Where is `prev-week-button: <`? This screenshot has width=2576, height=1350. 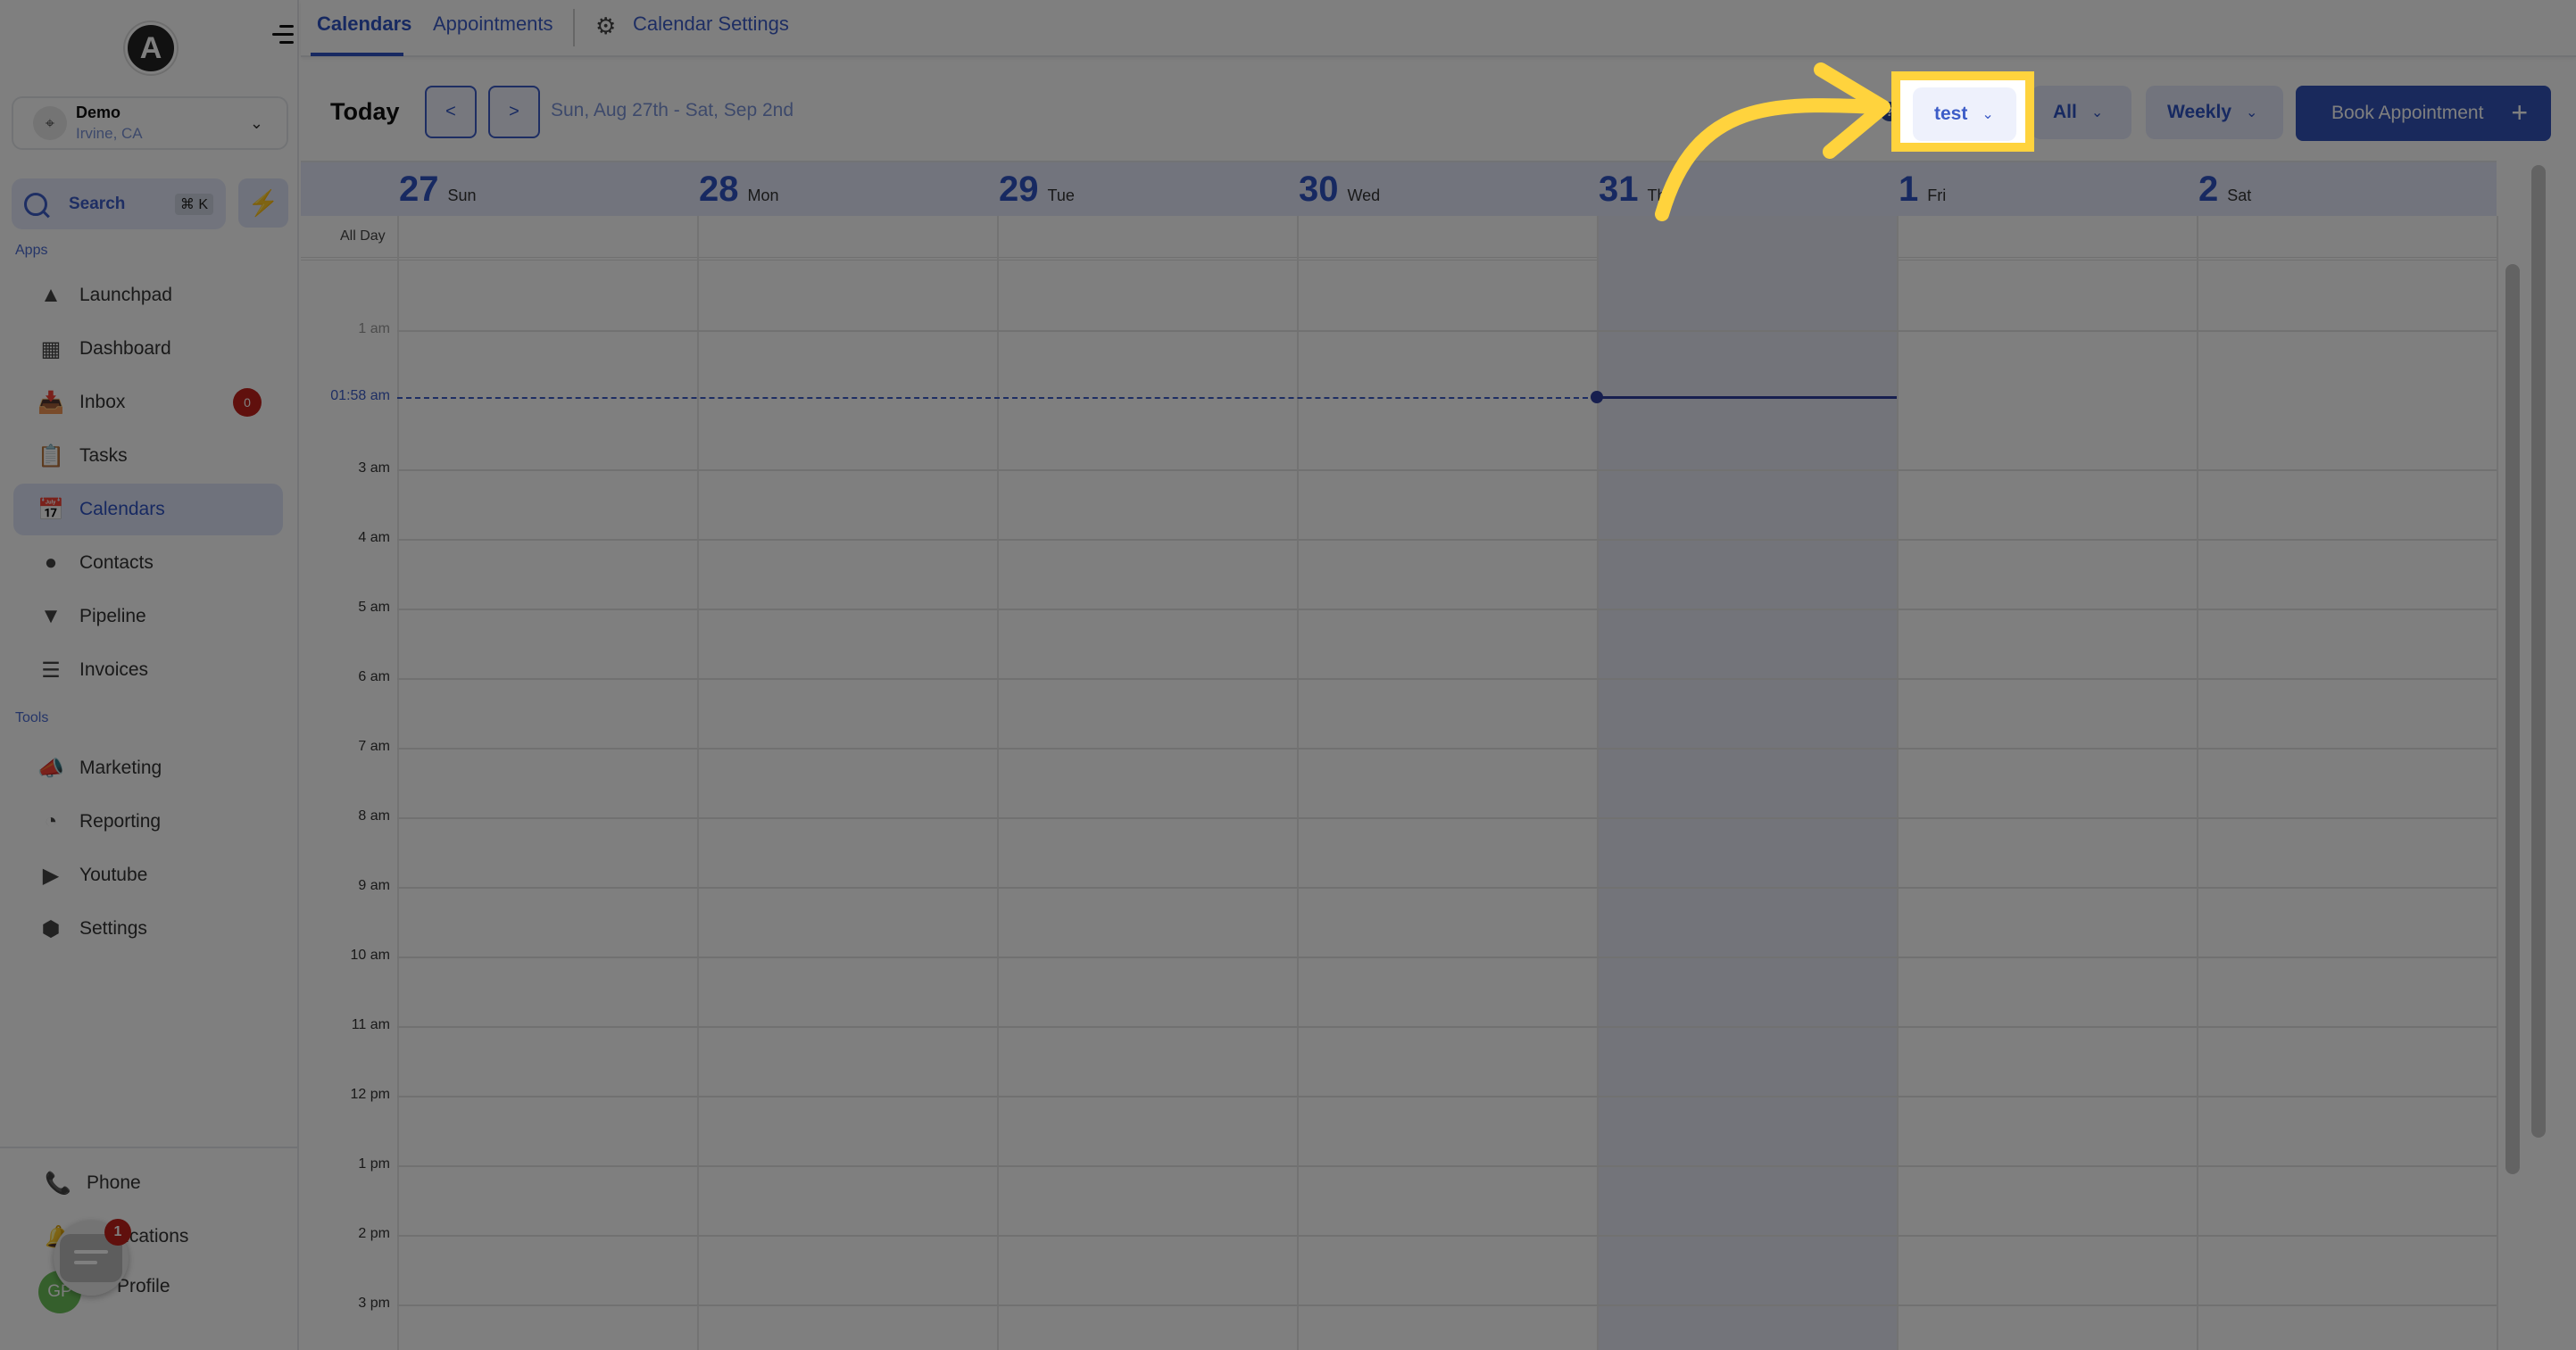
prev-week-button: < is located at coordinates (451, 112).